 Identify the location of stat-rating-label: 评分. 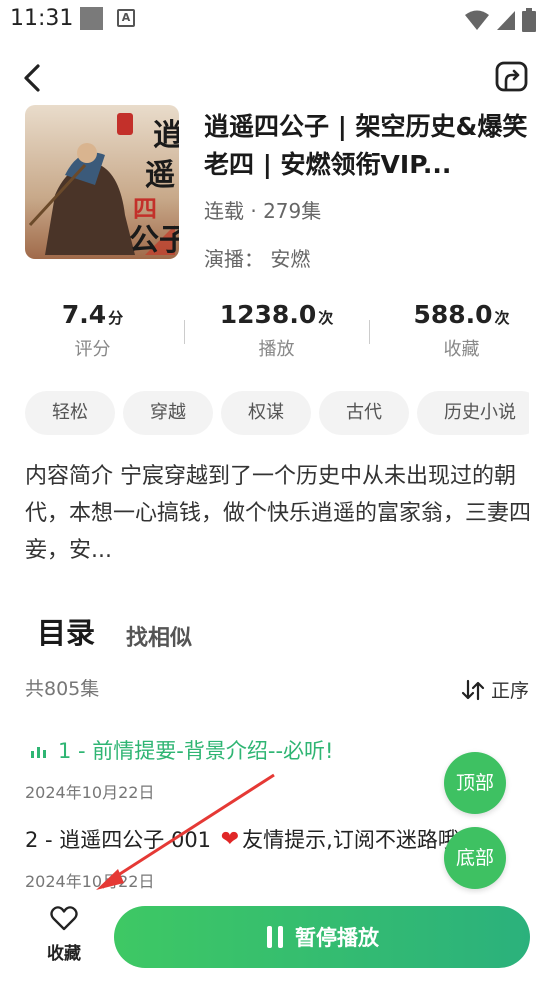
(92, 349).